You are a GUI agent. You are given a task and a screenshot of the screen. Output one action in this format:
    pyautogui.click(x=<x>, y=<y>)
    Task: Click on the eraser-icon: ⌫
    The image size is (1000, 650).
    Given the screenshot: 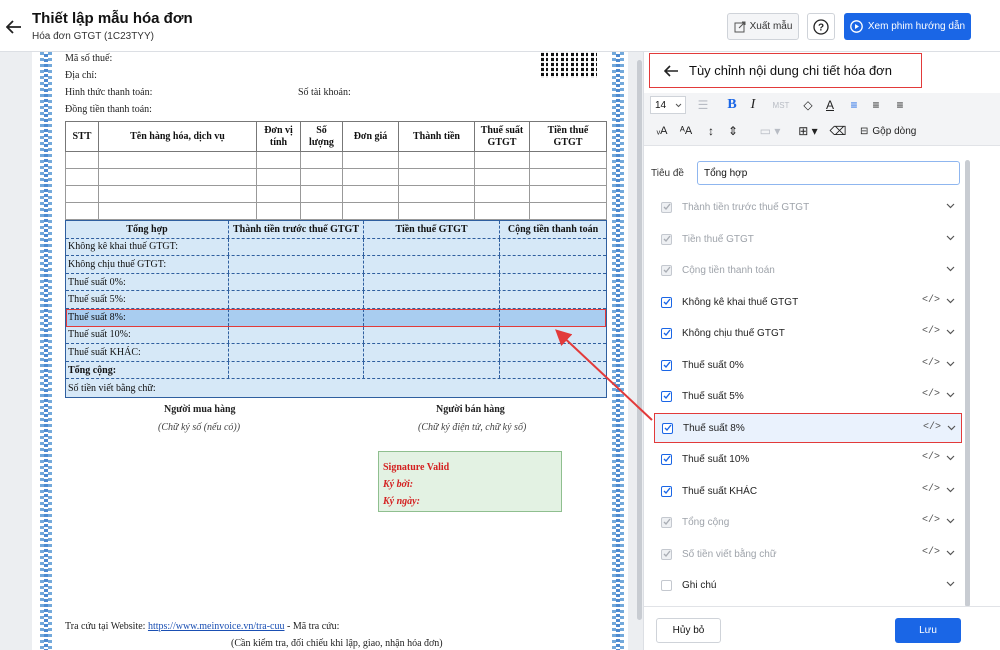 What is the action you would take?
    pyautogui.click(x=838, y=131)
    